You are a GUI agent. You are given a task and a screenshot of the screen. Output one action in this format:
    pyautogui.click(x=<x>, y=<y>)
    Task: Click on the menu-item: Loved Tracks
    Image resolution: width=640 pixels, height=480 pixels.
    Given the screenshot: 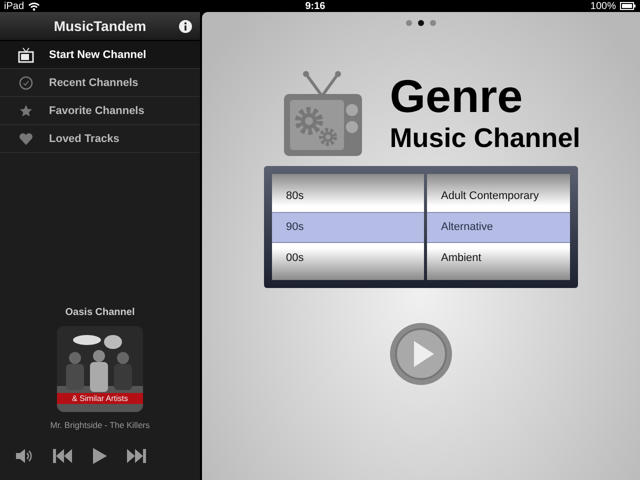 What is the action you would take?
    pyautogui.click(x=100, y=139)
    